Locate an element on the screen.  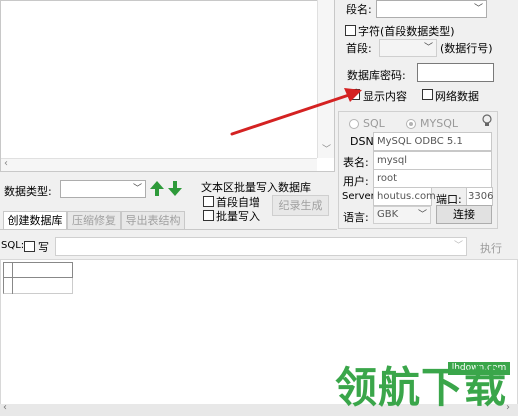
arrow-shaft is located at coordinates (292, 114).